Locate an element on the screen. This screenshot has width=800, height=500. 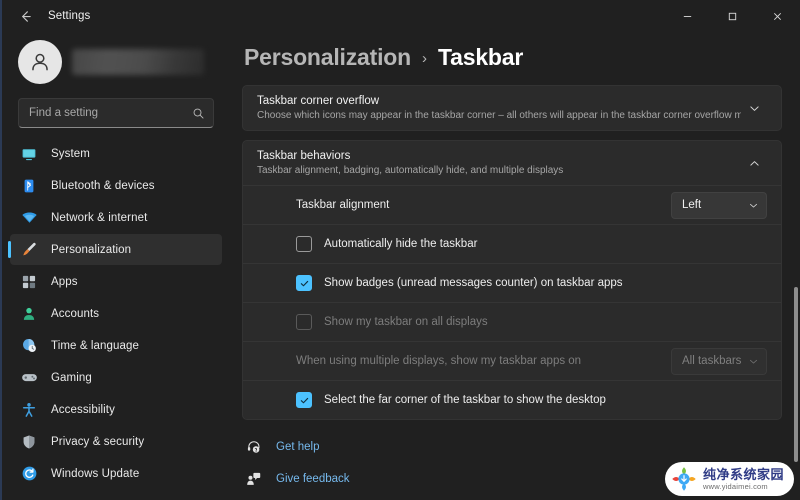
checkbox-show-taskbar-all-displays is located at coordinates (304, 322).